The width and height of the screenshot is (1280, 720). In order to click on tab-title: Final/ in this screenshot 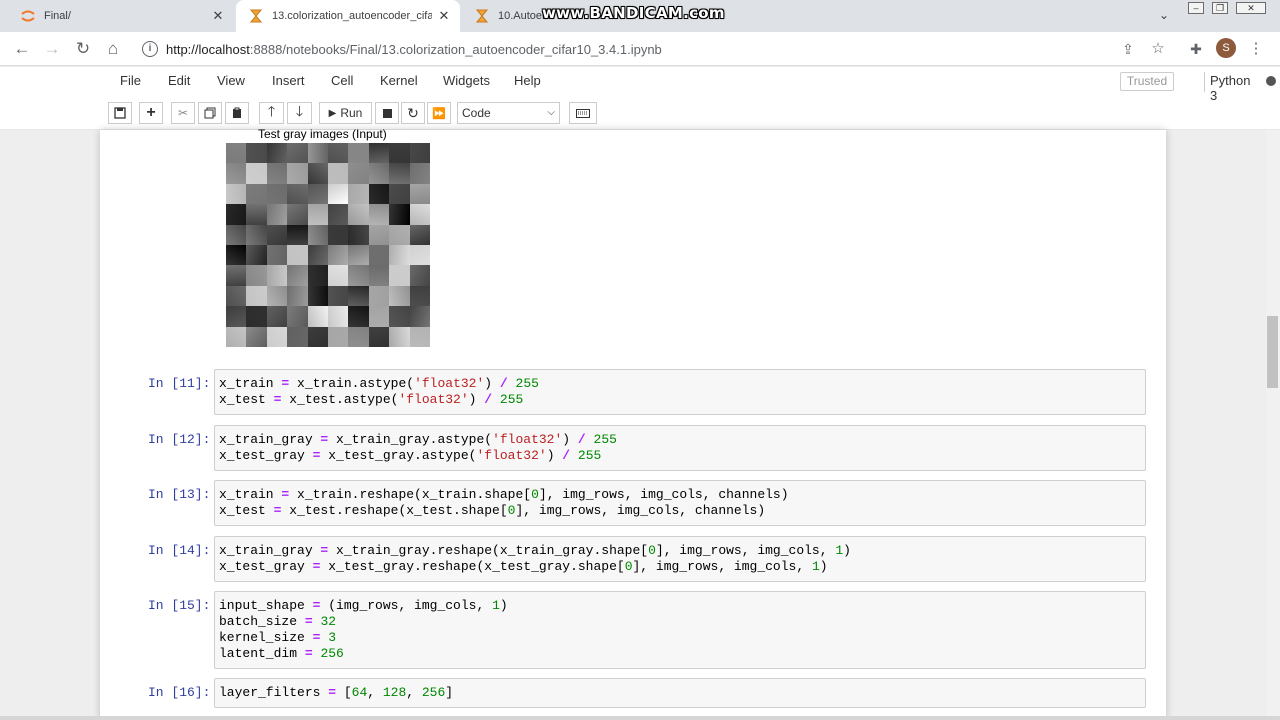, I will do `click(57, 16)`.